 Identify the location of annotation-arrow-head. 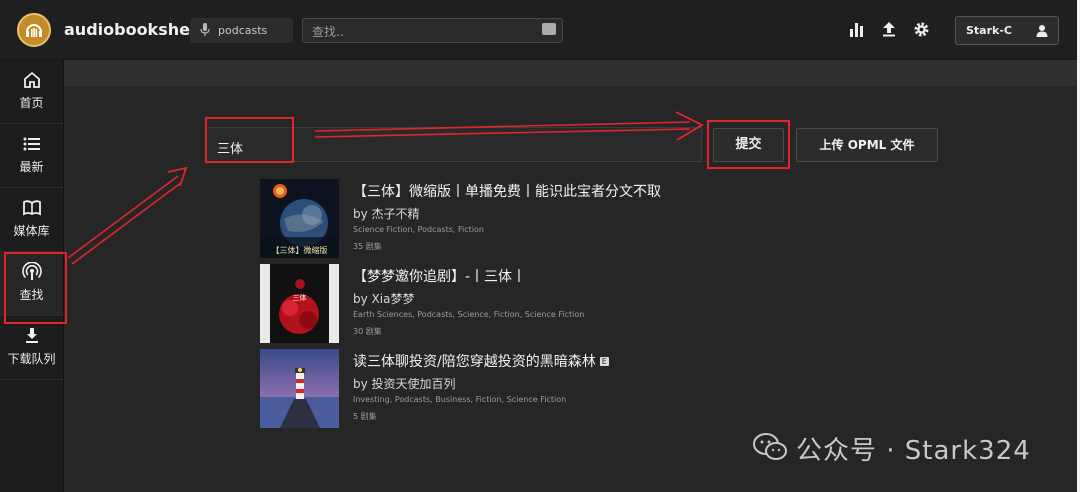
(689, 126).